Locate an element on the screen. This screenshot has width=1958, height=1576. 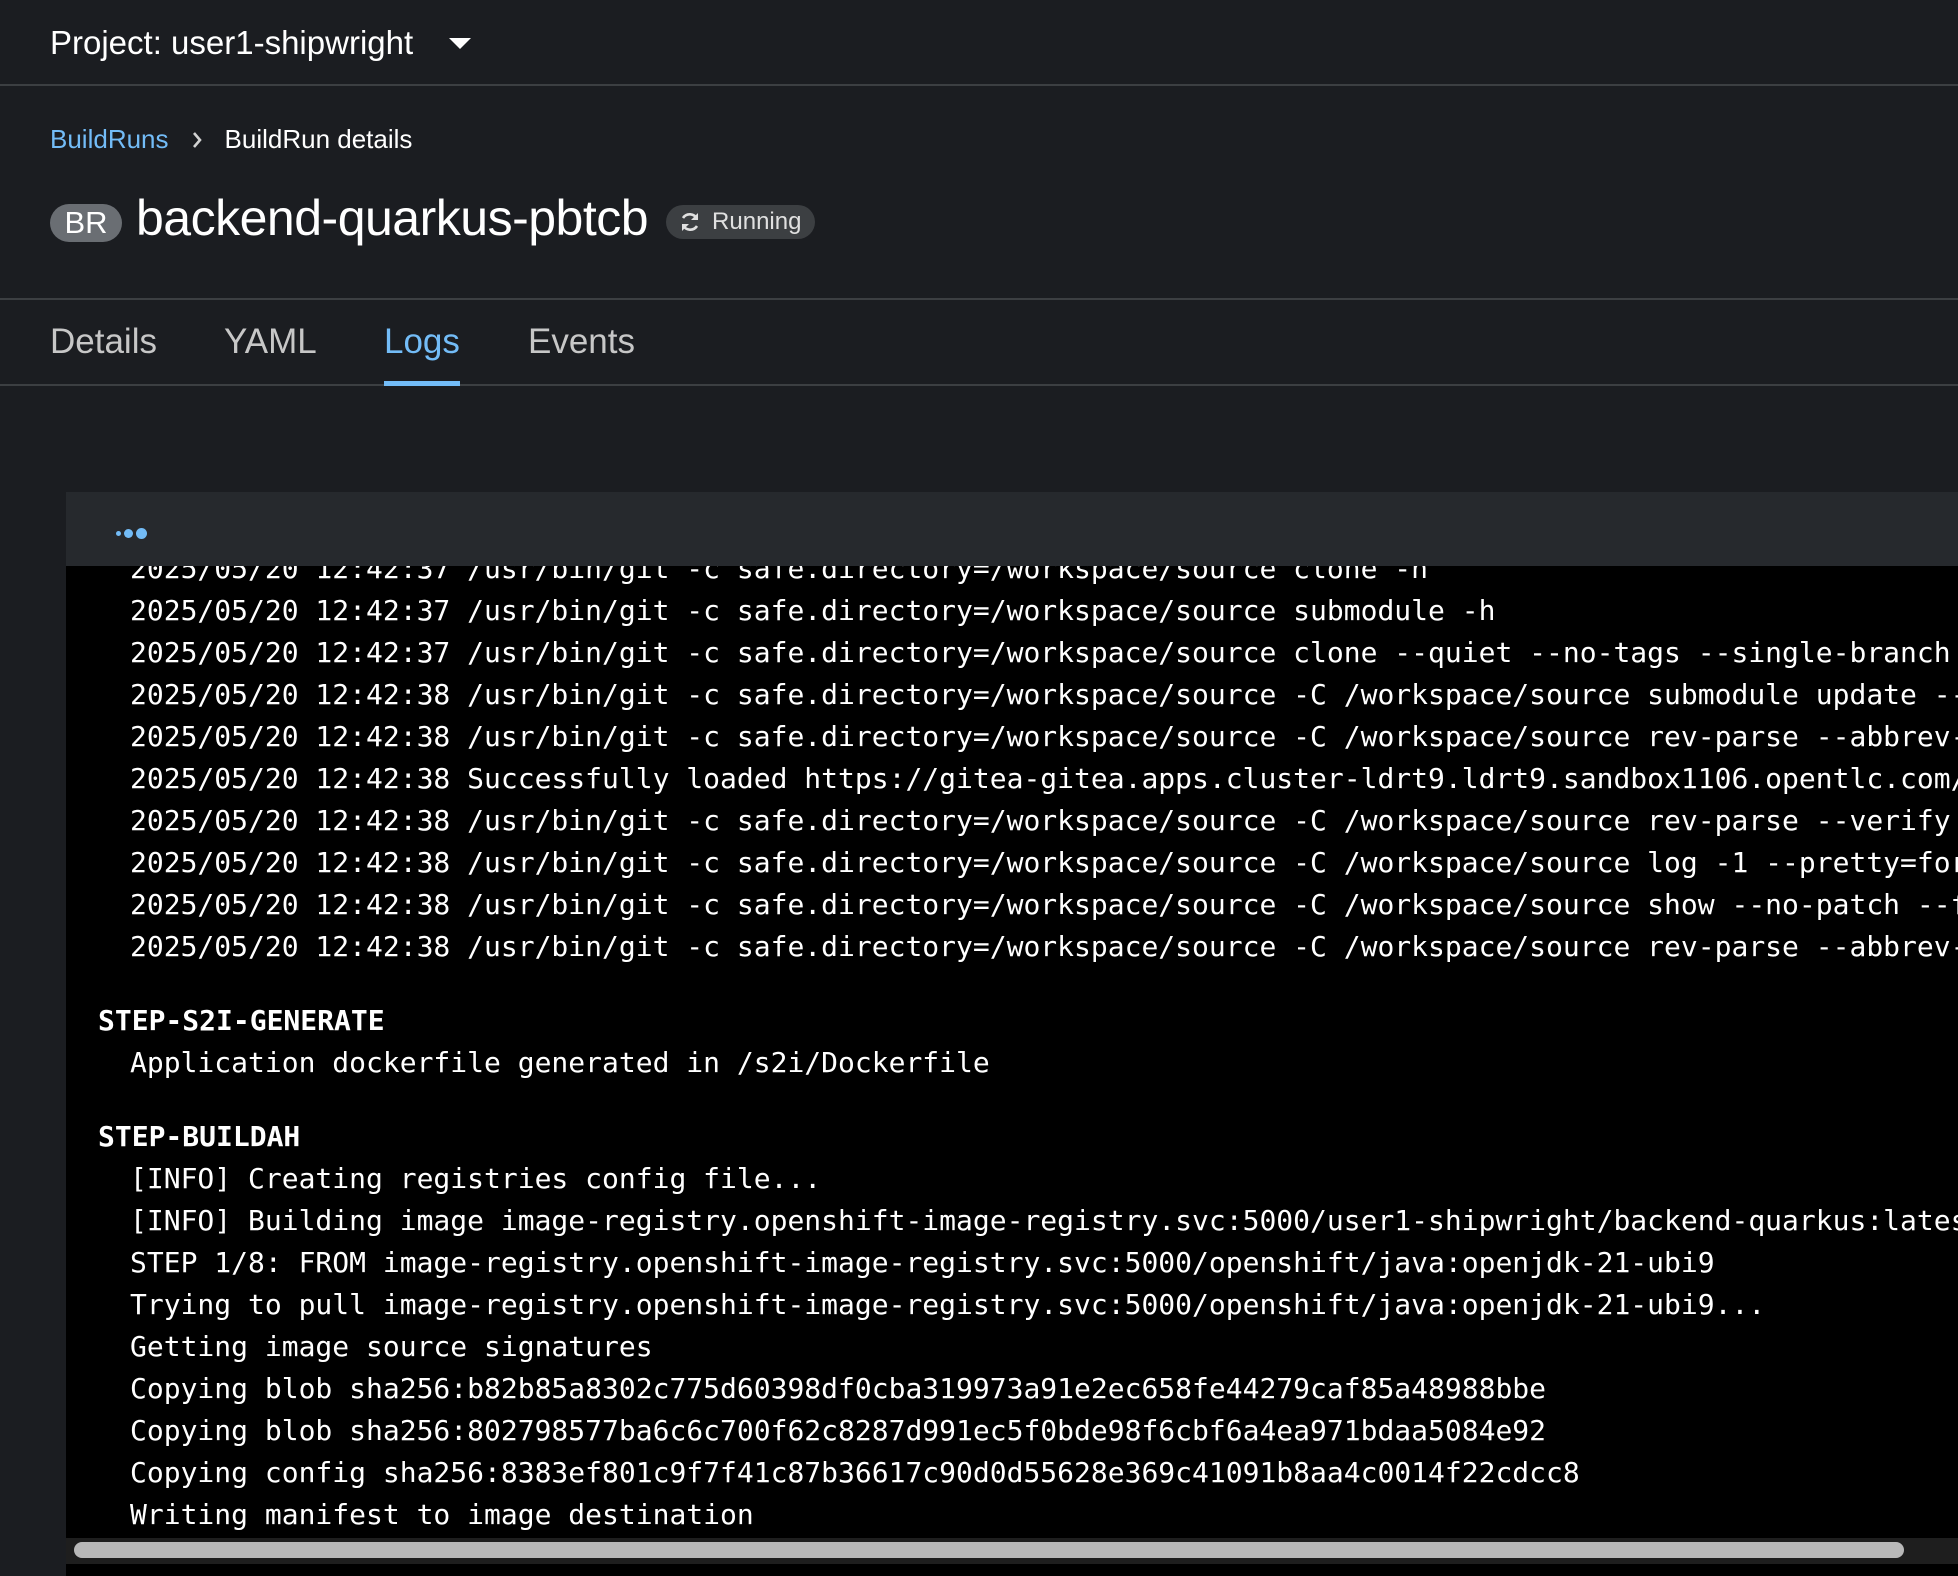
breadcrumb-buildruns-link: BuildRuns is located at coordinates (109, 139).